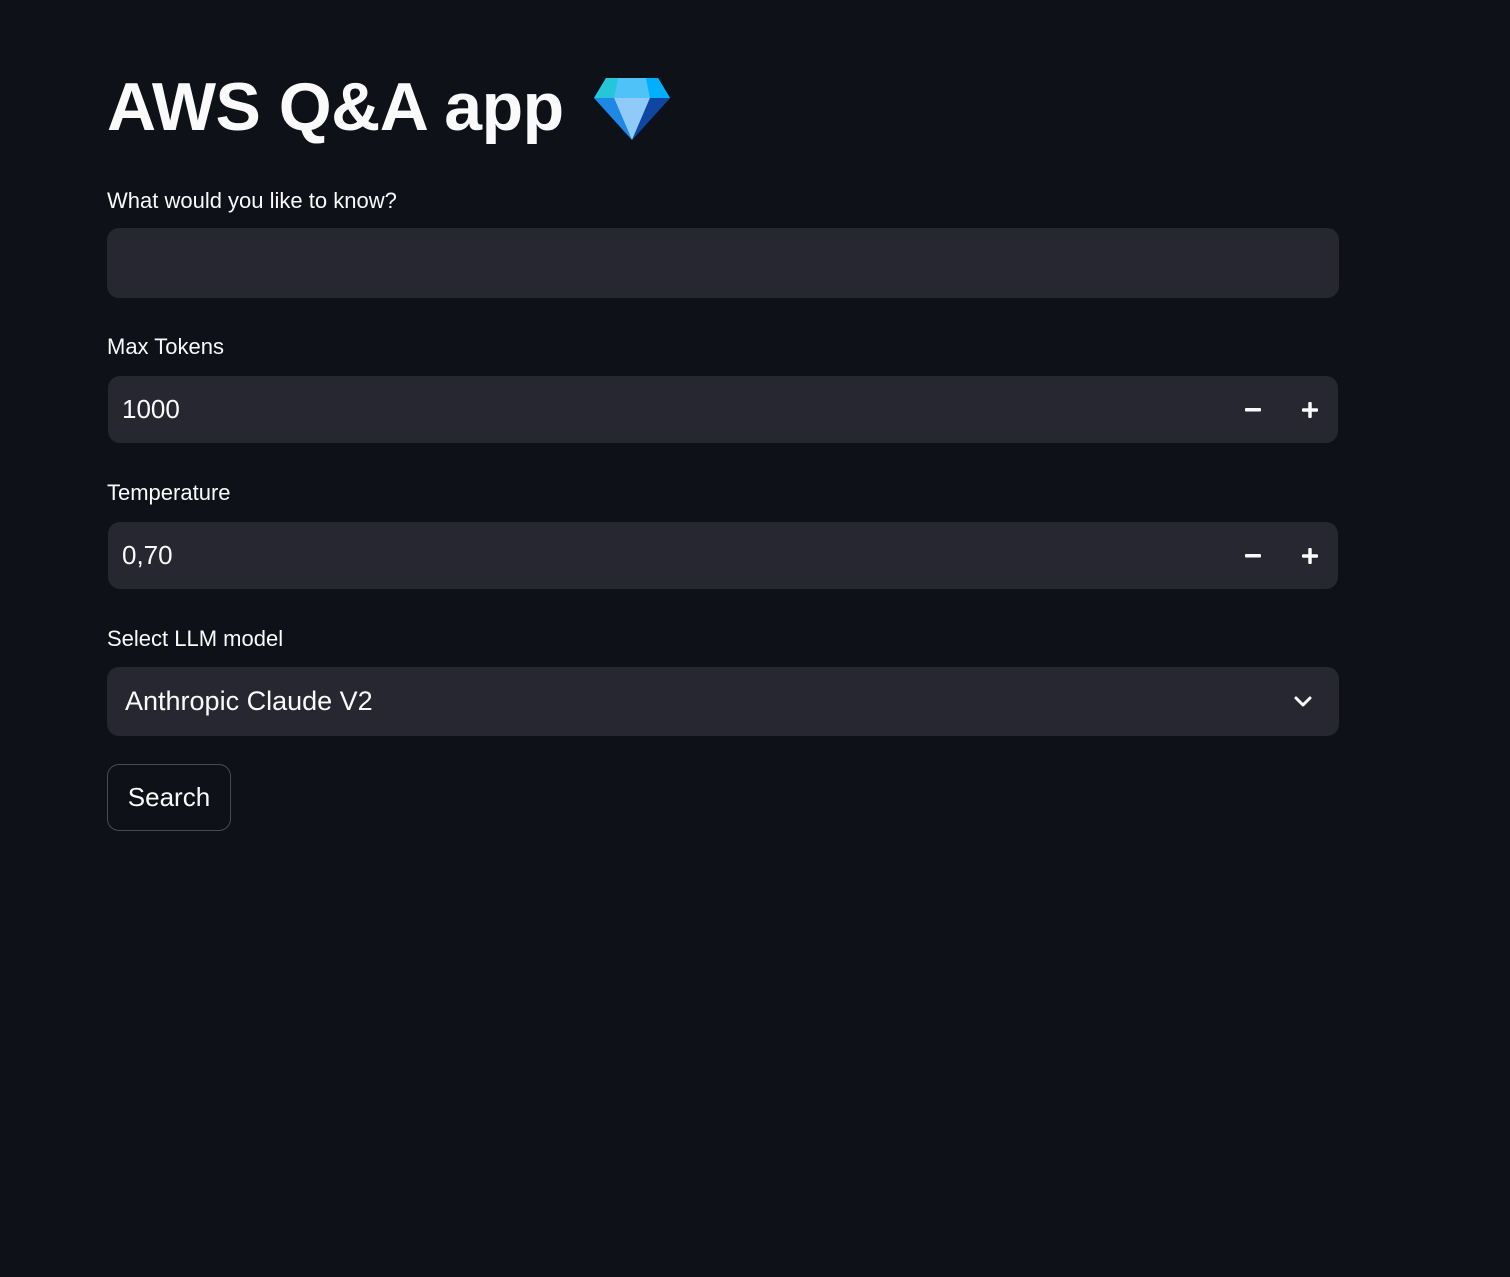  I want to click on chevron-down-icon, so click(1303, 701).